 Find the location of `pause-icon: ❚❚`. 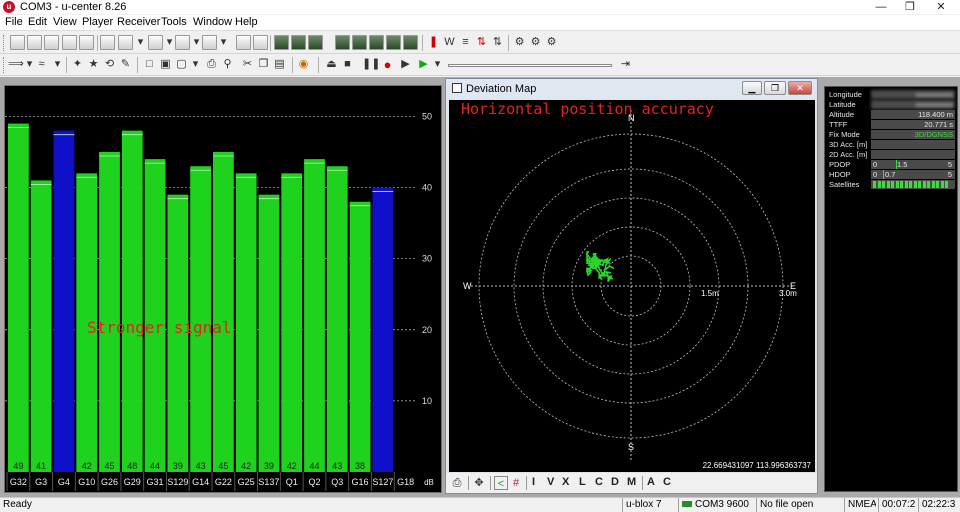

pause-icon: ❚❚ is located at coordinates (371, 64).